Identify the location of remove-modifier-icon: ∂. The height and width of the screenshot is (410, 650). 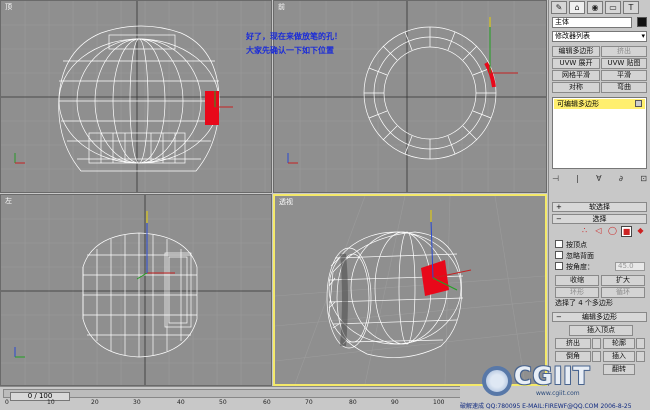
(621, 179).